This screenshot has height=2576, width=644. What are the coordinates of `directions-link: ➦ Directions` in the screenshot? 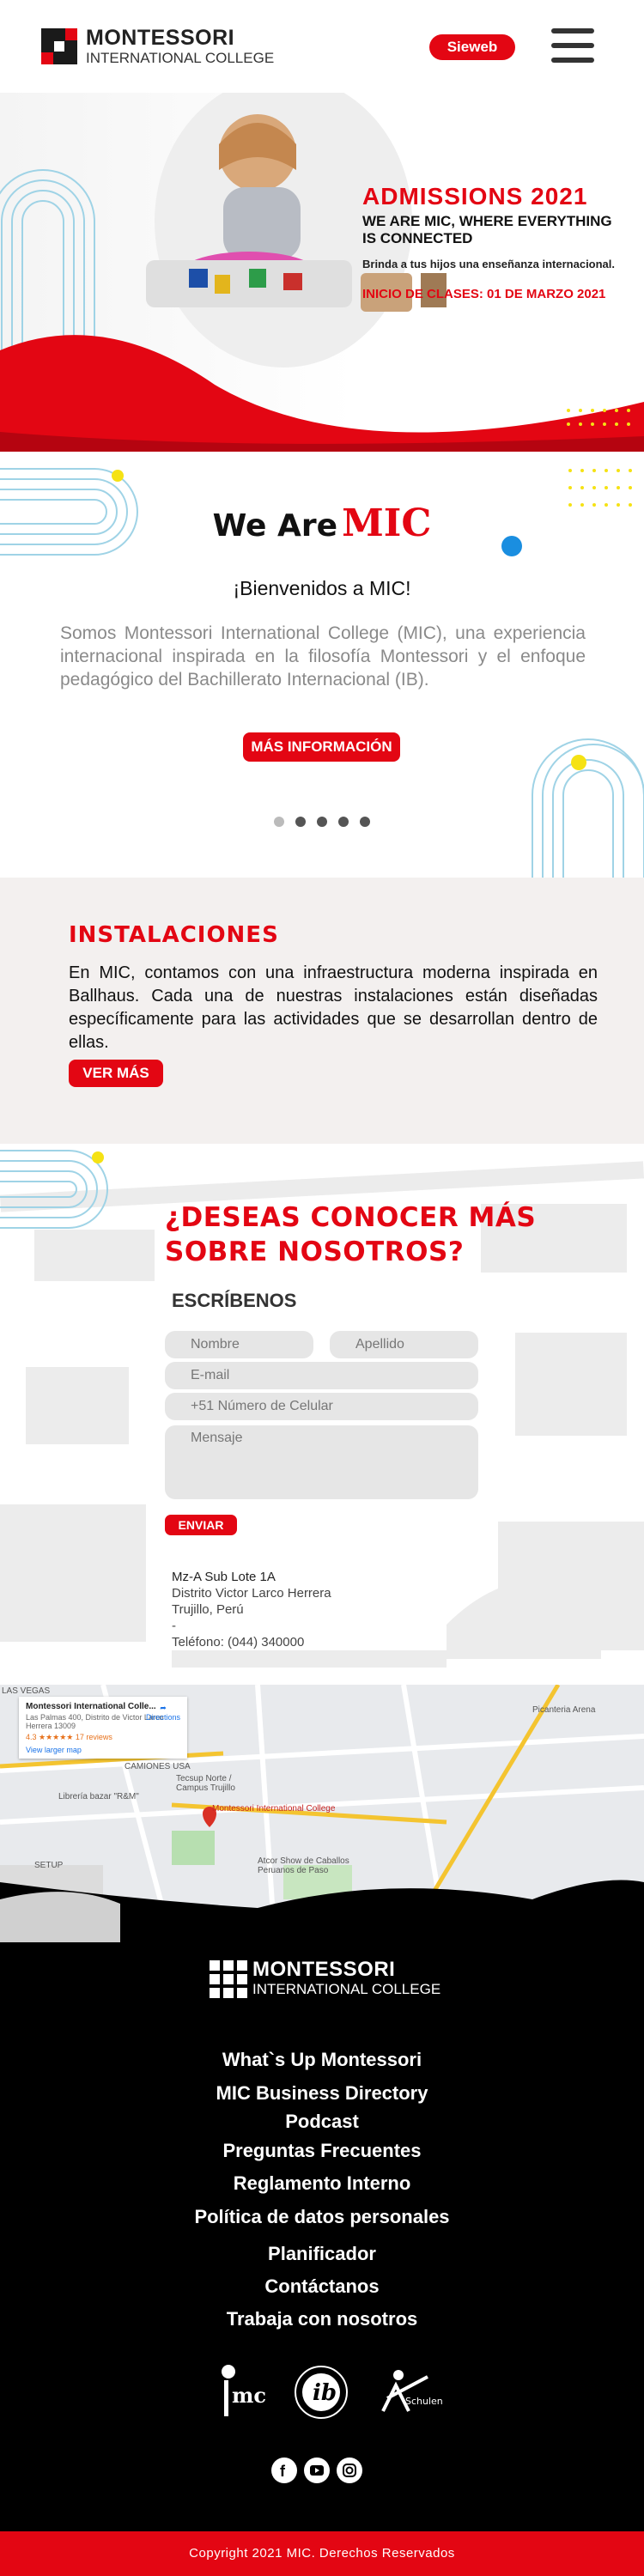 It's located at (163, 1713).